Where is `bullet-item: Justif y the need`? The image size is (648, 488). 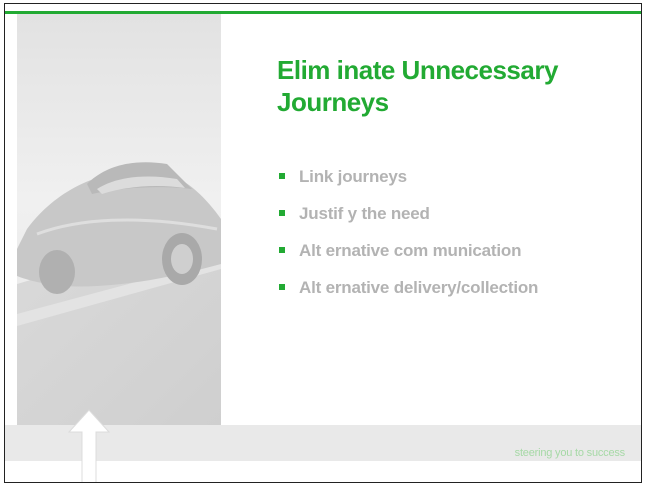
bullet-item: Justif y the need is located at coordinates (408, 222).